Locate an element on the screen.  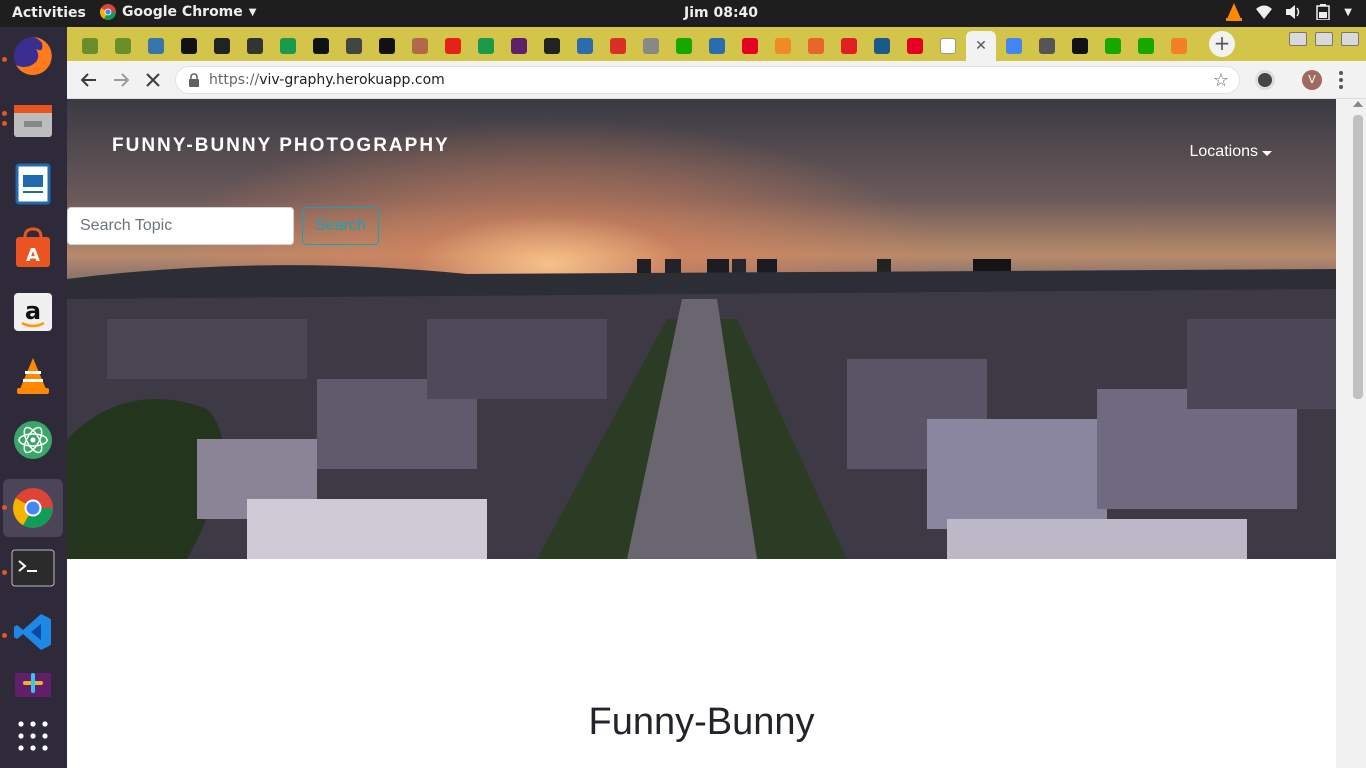
close-window-button is located at coordinates (1350, 39).